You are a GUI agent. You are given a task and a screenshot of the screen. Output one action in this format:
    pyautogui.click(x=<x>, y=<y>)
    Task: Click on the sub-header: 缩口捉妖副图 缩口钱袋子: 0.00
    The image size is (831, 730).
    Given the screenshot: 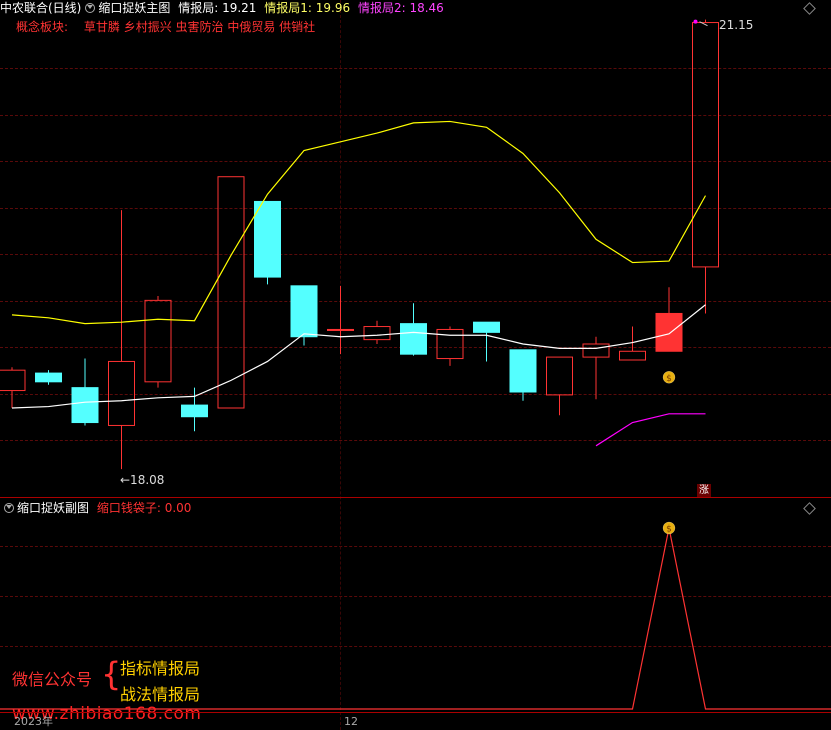 What is the action you would take?
    pyautogui.click(x=95, y=508)
    